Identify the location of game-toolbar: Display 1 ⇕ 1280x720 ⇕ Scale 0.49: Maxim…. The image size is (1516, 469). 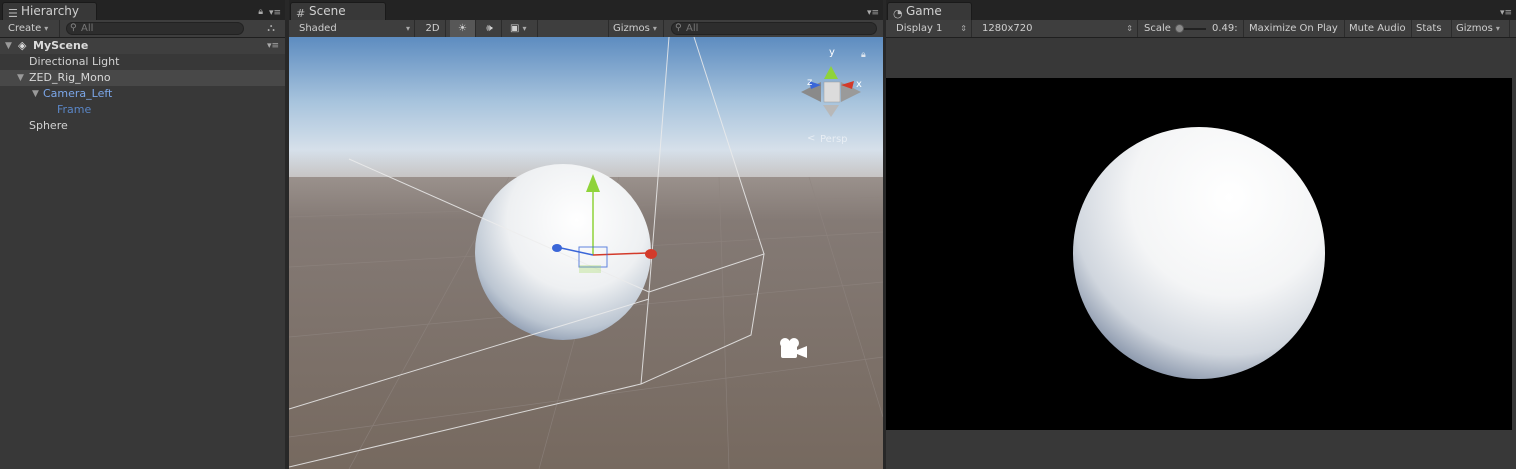
(1201, 29).